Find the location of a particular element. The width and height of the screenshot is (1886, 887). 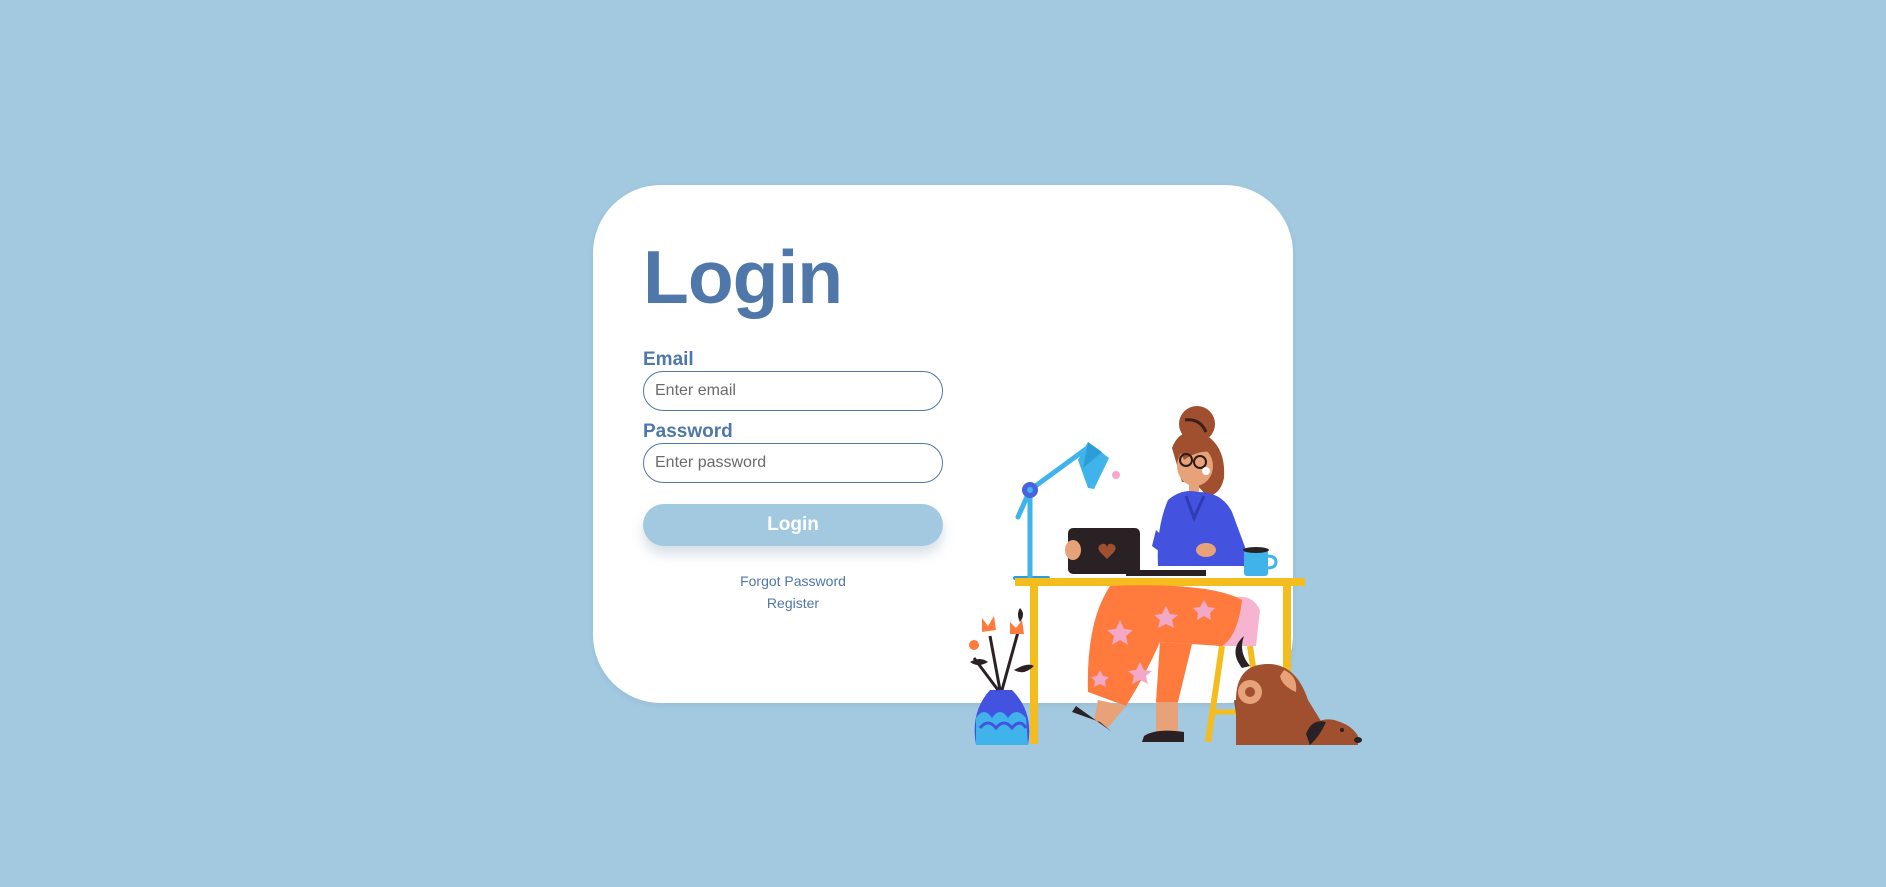

flower-vase is located at coordinates (1001, 676).